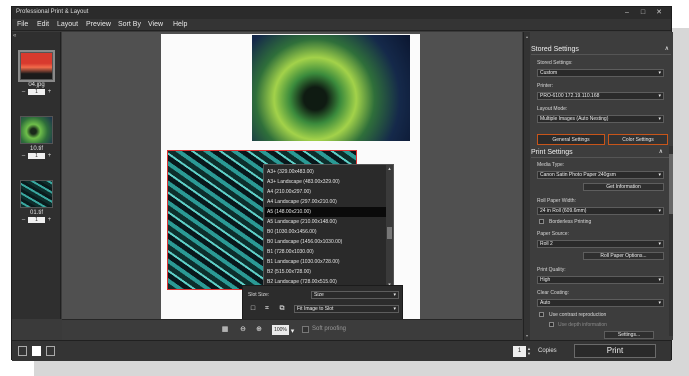 This screenshot has width=689, height=376. Describe the element at coordinates (541, 314) in the screenshot. I see `contrast-checkbox` at that location.